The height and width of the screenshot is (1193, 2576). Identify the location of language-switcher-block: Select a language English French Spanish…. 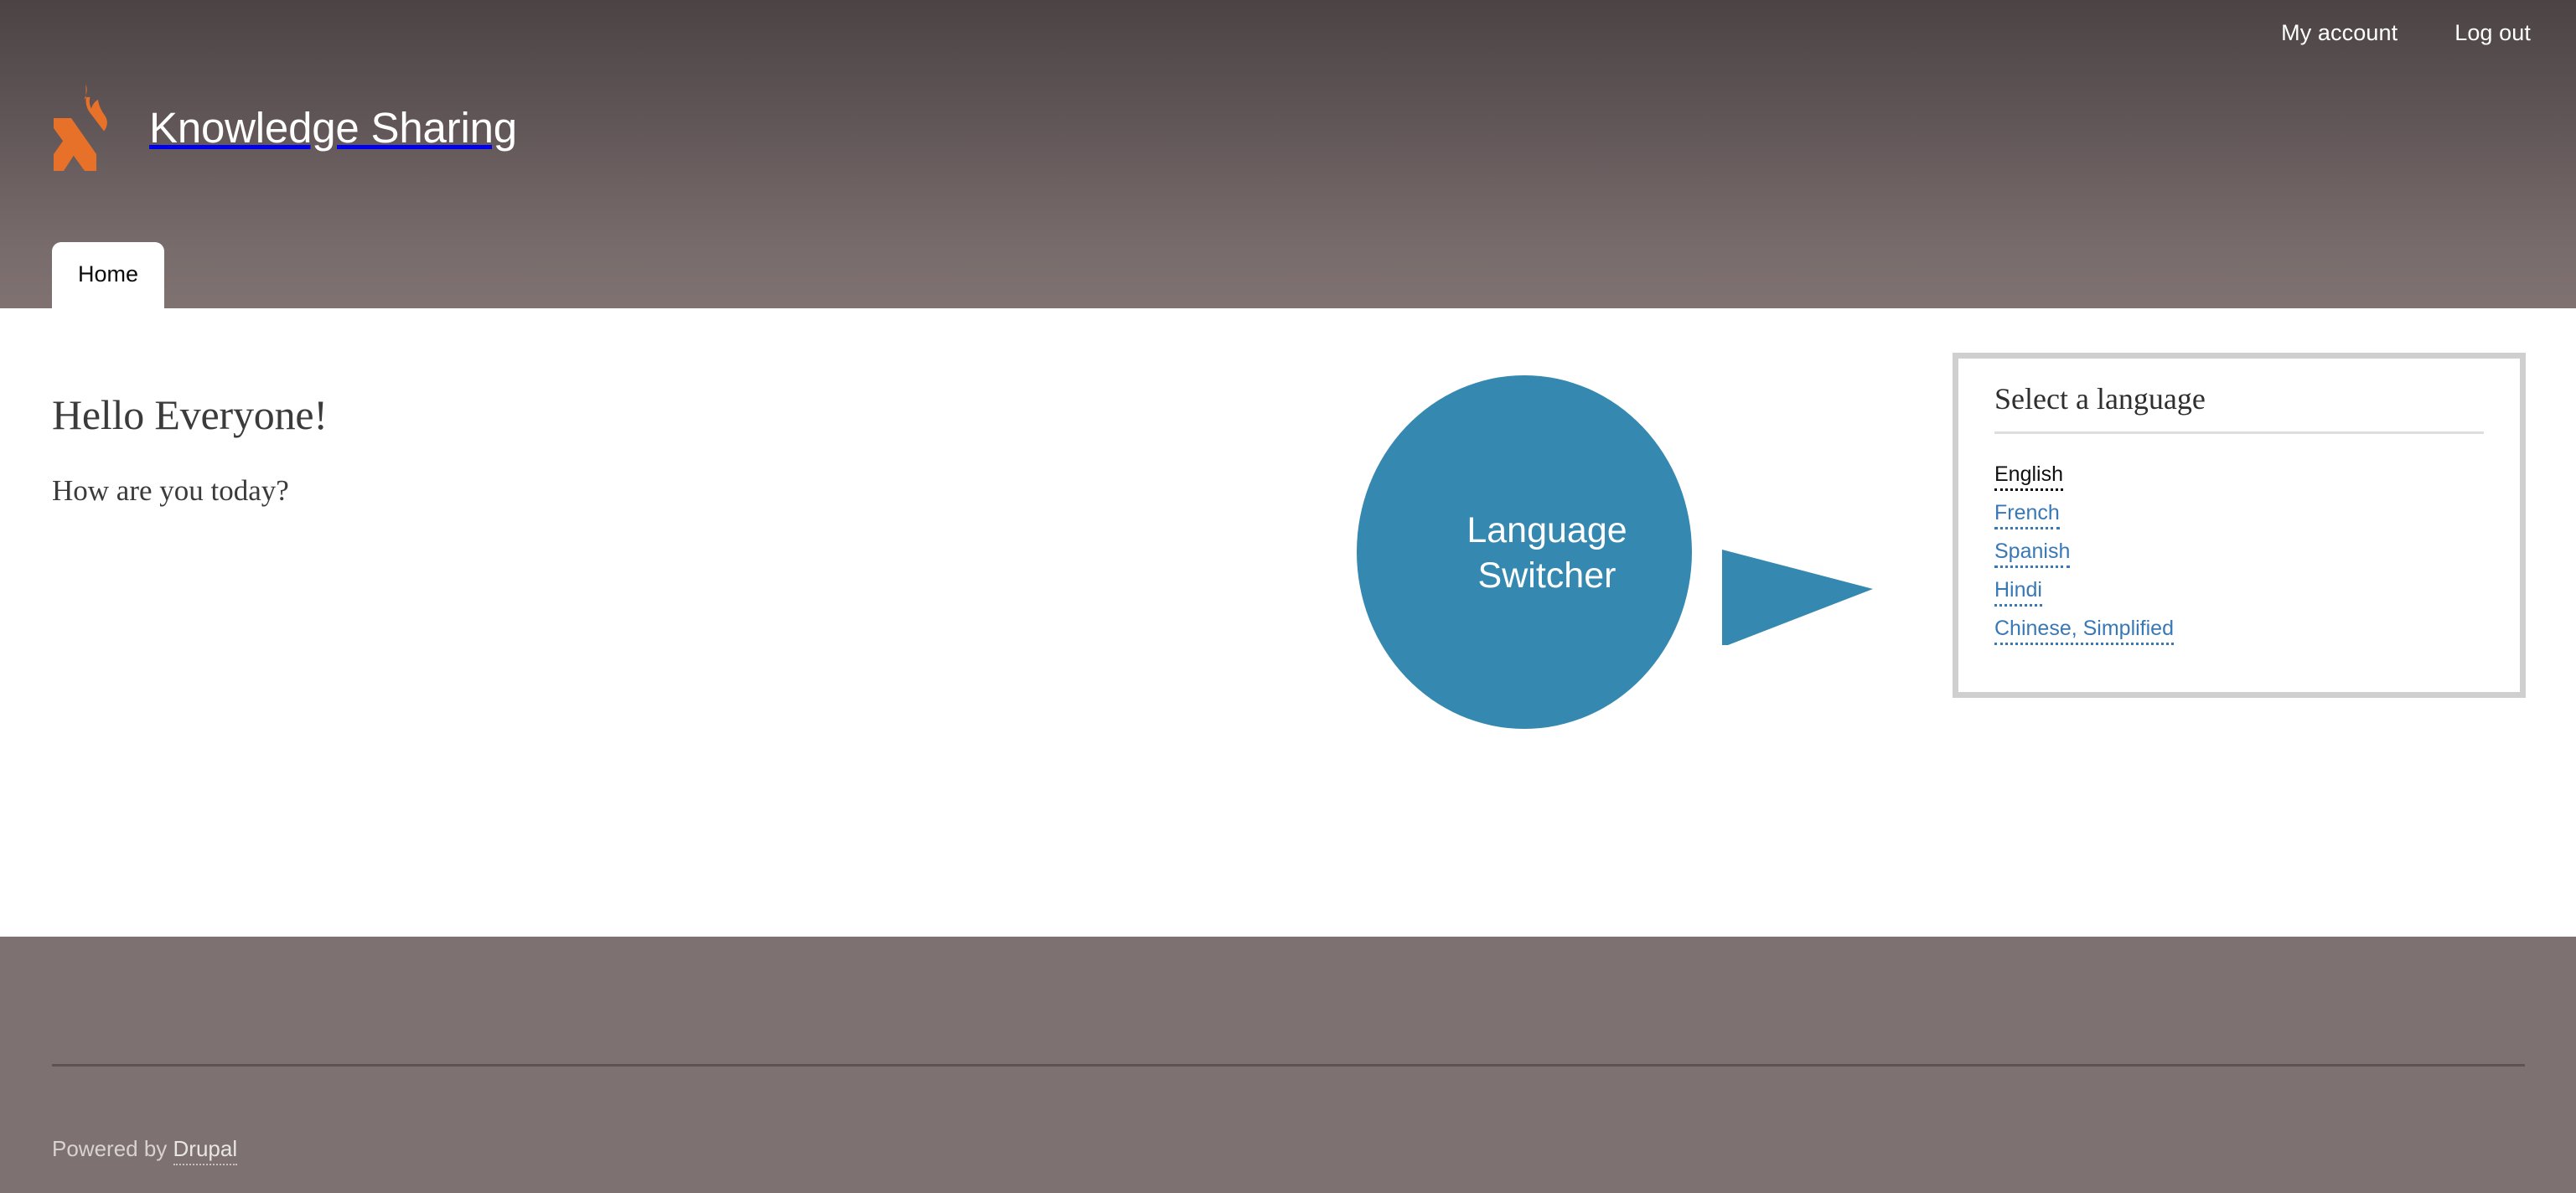
(2239, 525).